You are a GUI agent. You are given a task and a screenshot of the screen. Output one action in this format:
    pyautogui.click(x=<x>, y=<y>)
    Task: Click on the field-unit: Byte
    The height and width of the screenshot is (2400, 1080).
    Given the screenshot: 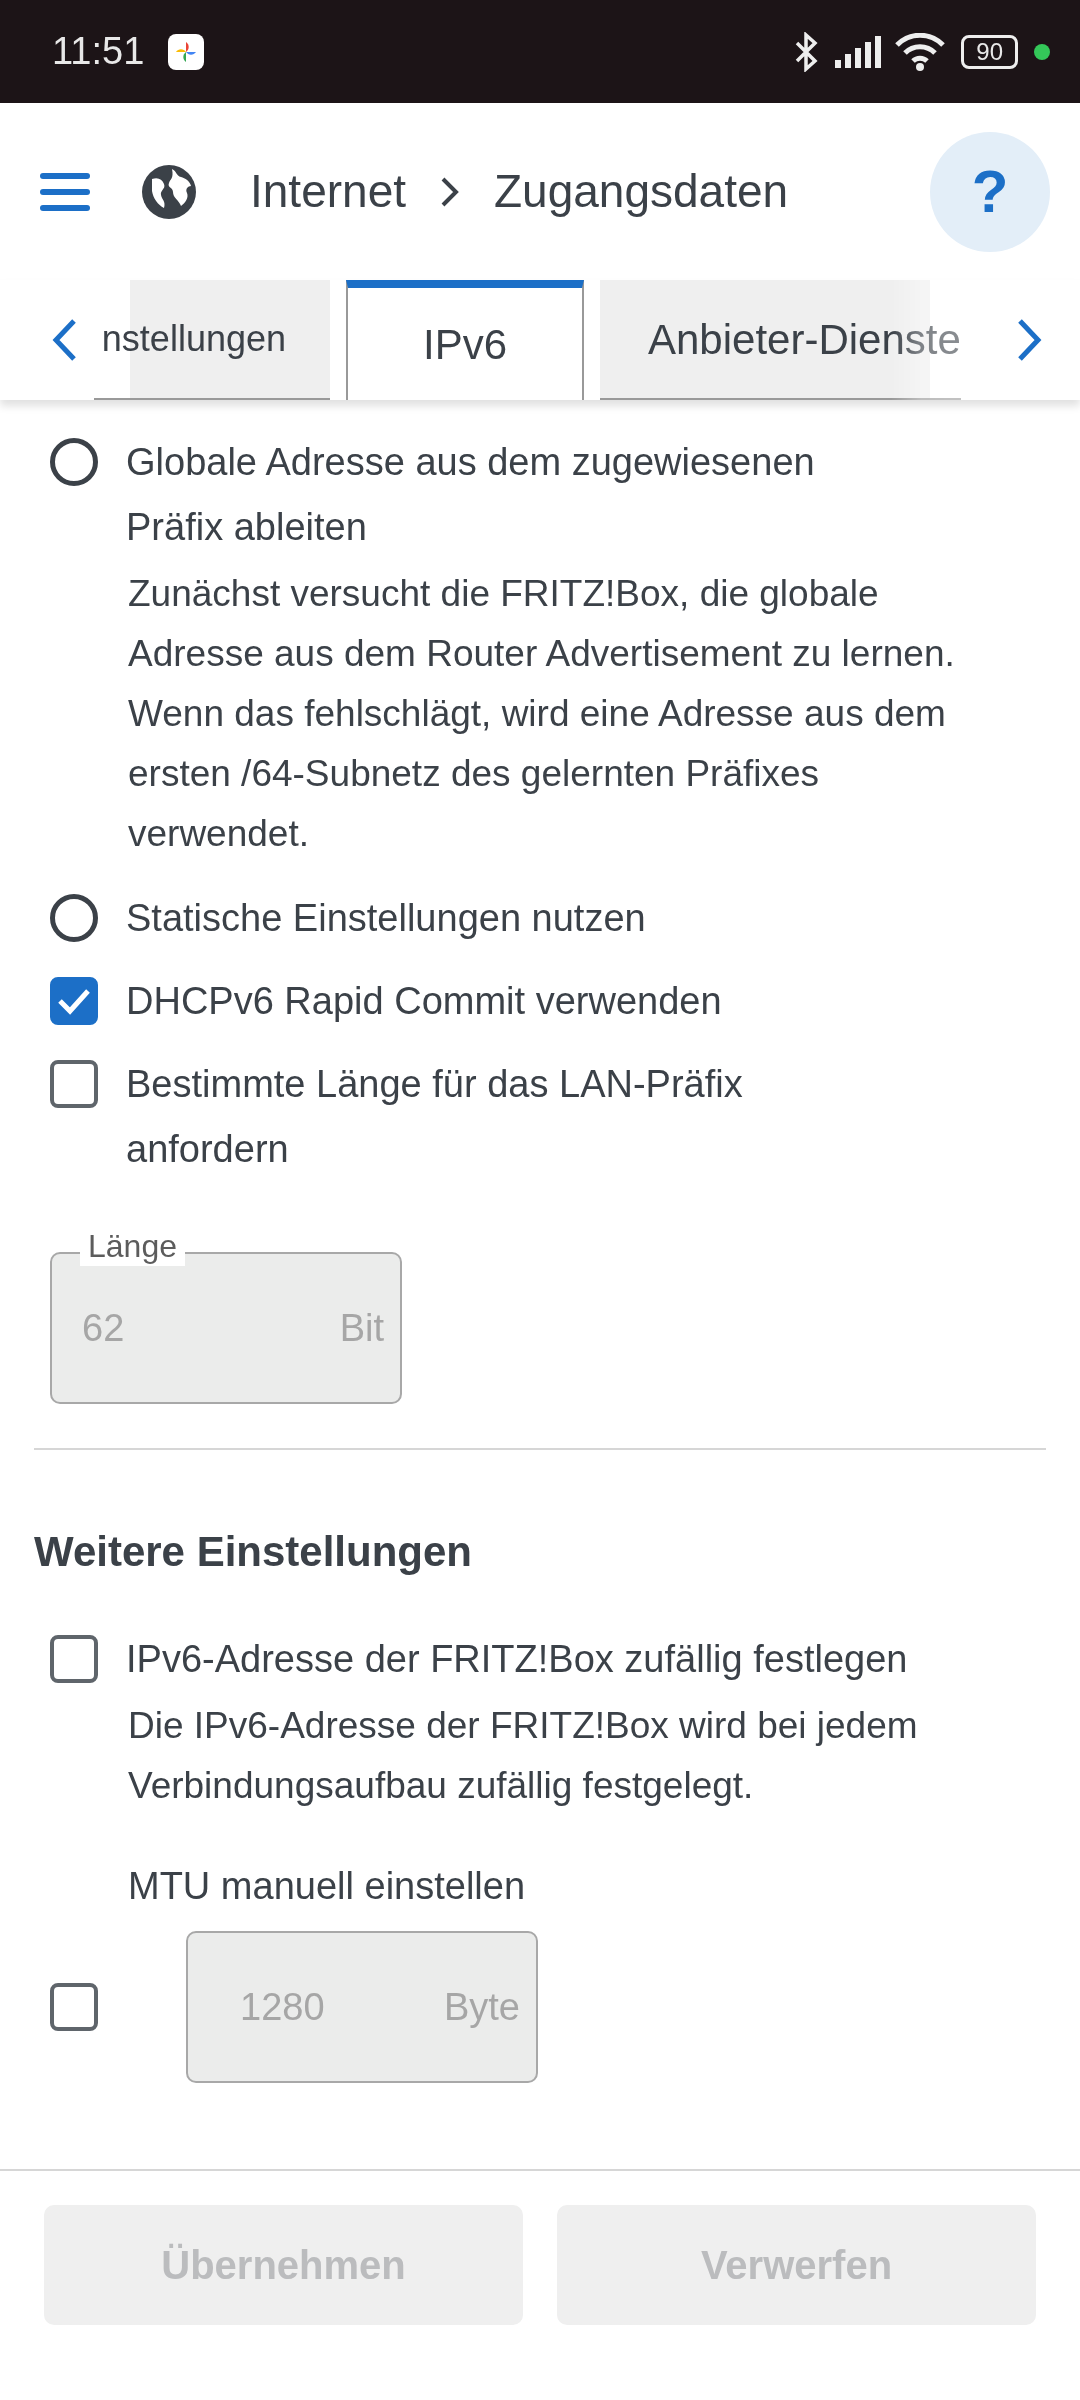 What is the action you would take?
    pyautogui.click(x=481, y=2007)
    